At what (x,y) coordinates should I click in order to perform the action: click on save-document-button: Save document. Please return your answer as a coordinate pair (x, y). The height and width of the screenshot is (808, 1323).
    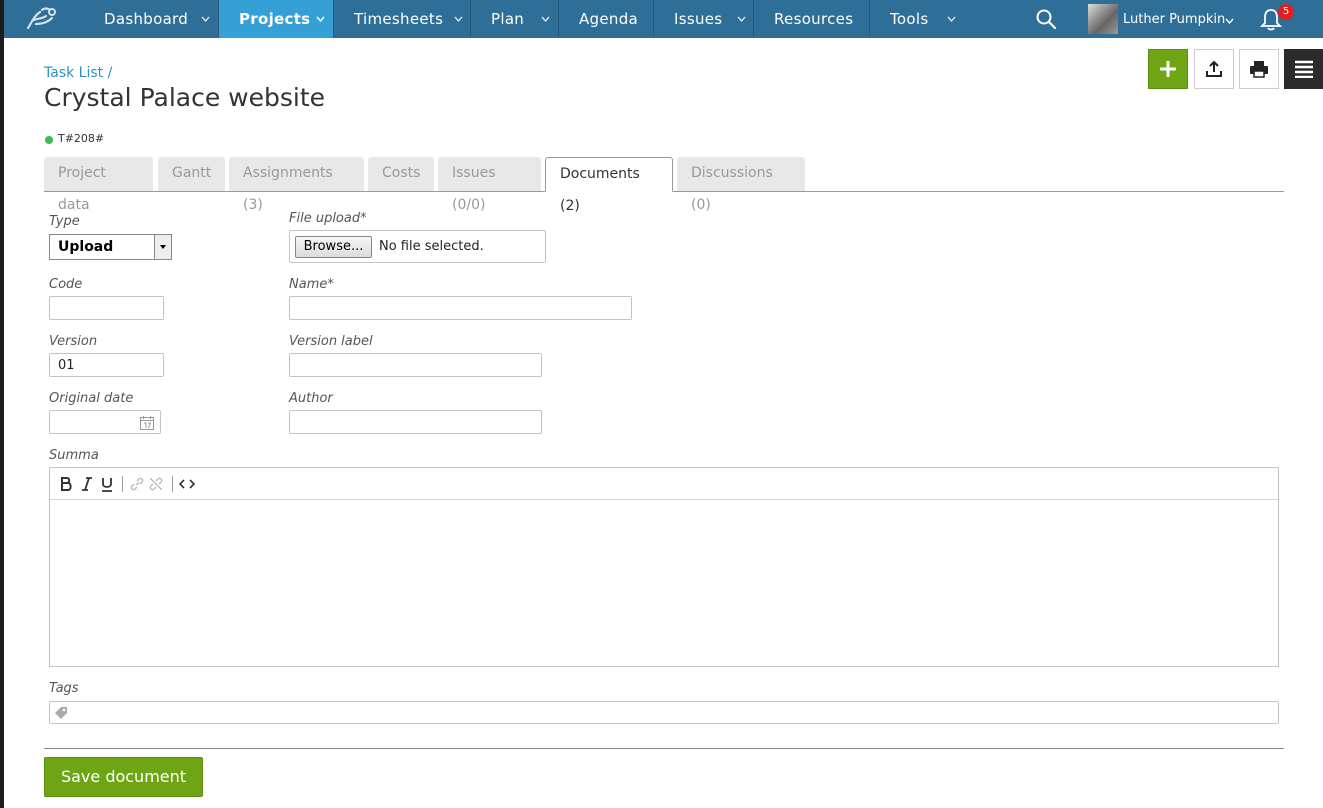
    Looking at the image, I should click on (123, 777).